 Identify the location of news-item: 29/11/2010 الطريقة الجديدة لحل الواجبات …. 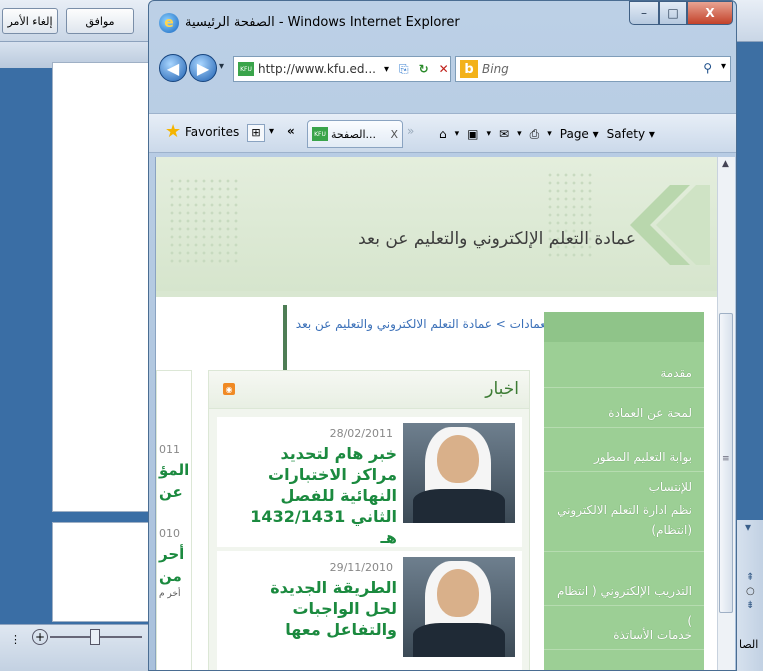
(369, 610).